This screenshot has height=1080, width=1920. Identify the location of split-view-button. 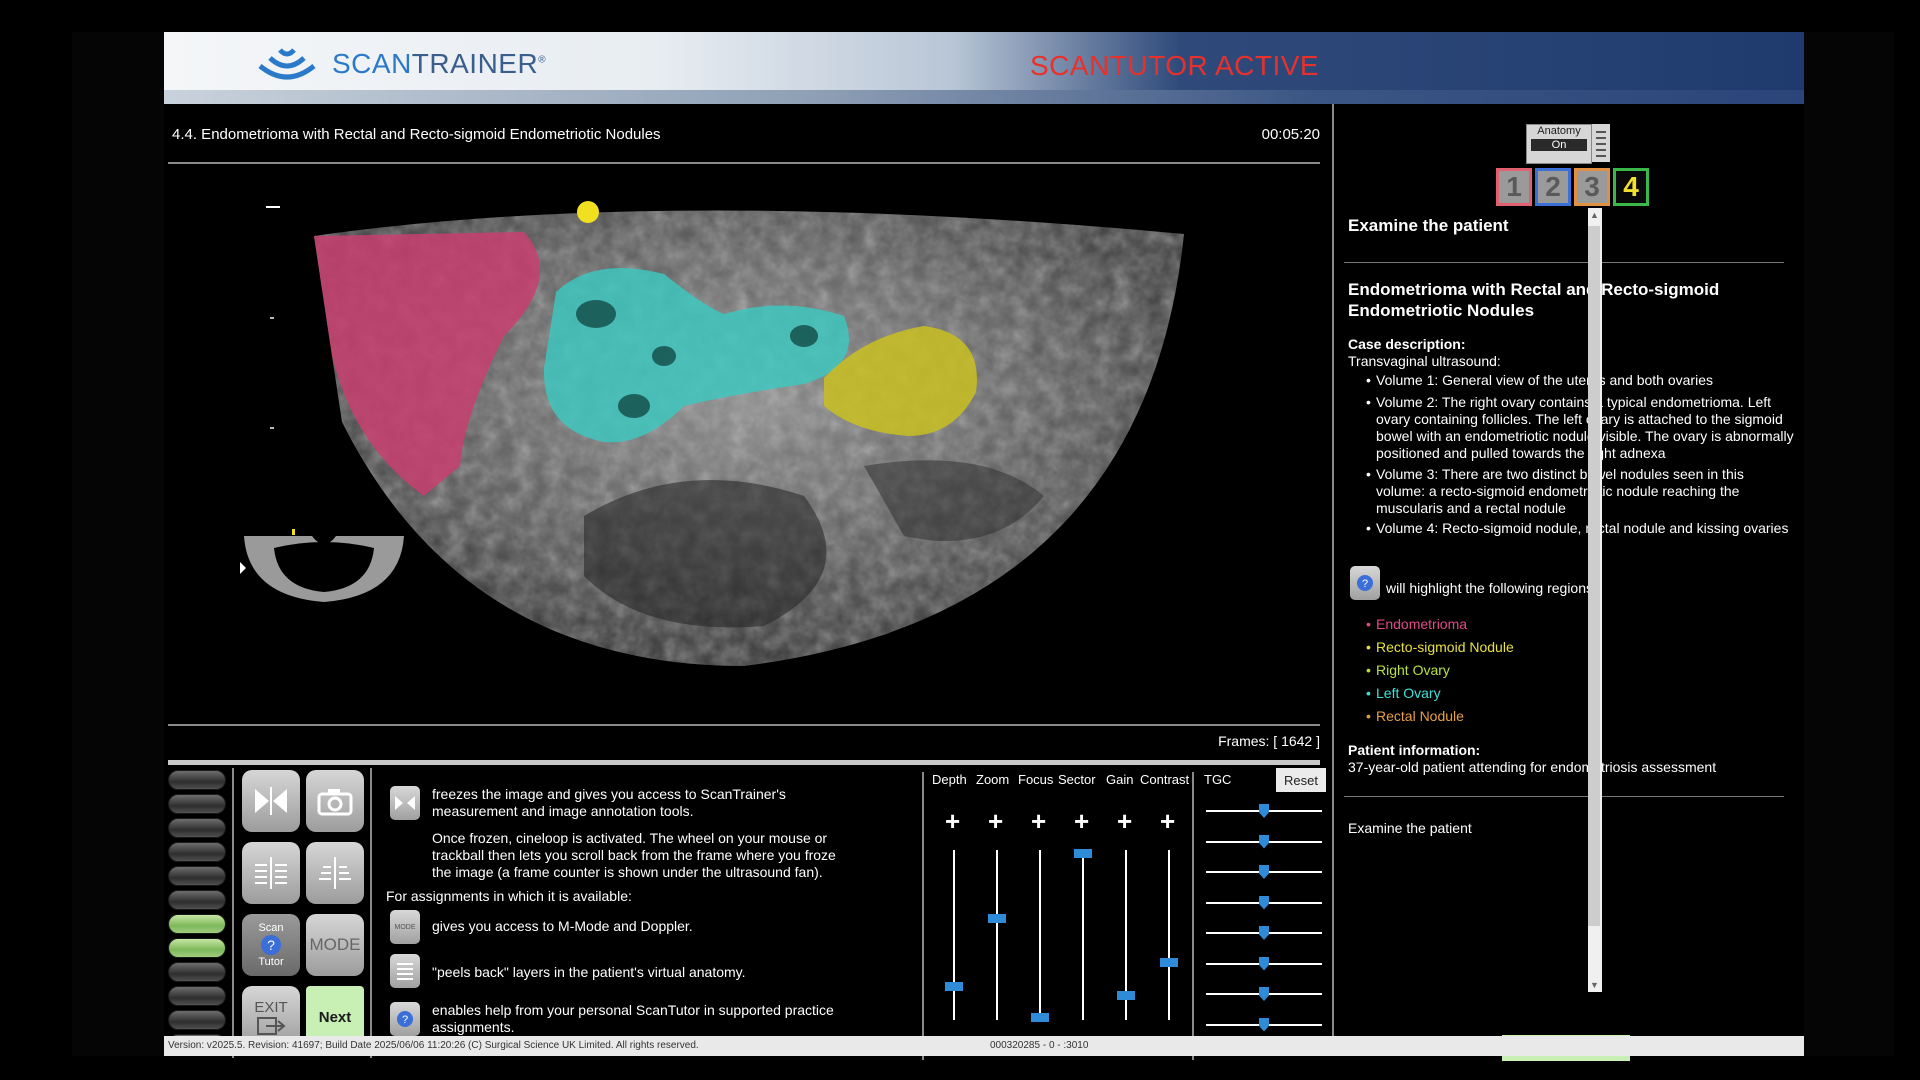
(335, 873).